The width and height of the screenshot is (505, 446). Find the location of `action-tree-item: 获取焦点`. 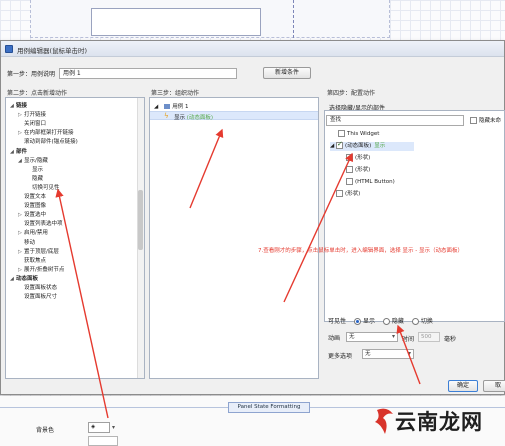

action-tree-item: 获取焦点 is located at coordinates (32, 261).